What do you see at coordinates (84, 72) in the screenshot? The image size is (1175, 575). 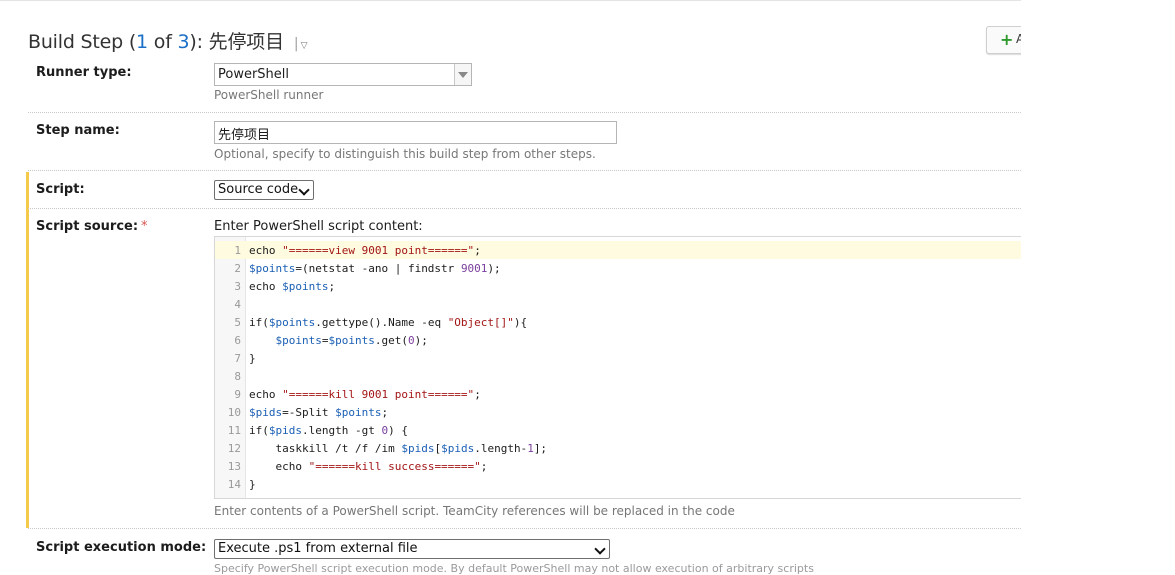 I see `runner-type-label: Runner type:` at bounding box center [84, 72].